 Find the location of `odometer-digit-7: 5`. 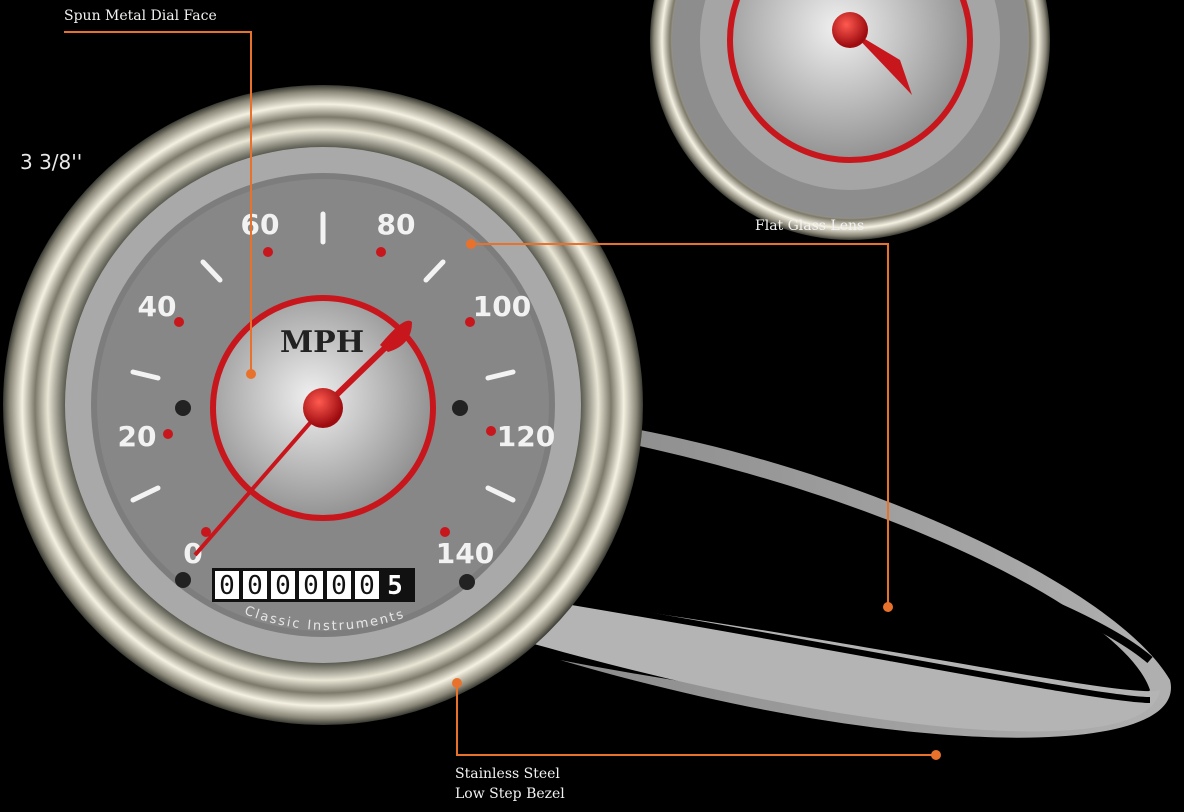

odometer-digit-7: 5 is located at coordinates (395, 586).